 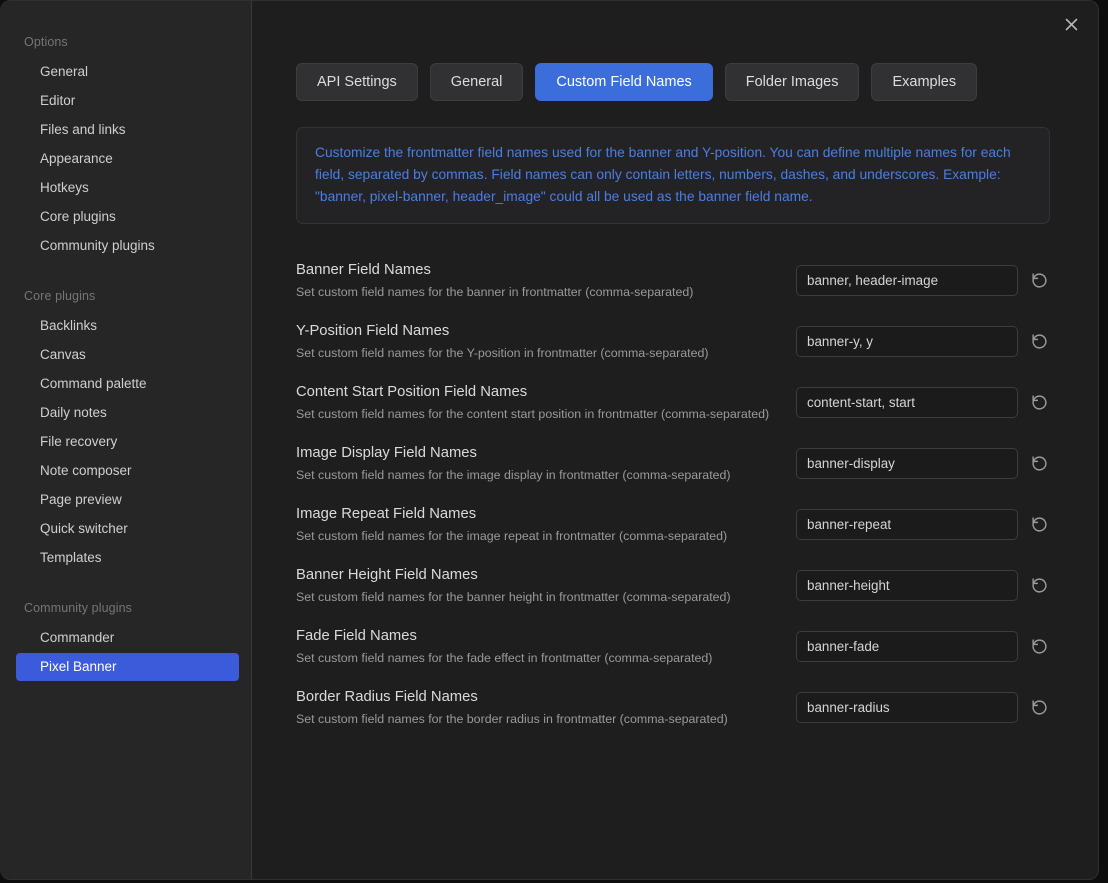 What do you see at coordinates (127, 72) in the screenshot?
I see `sidebar-item-general: General` at bounding box center [127, 72].